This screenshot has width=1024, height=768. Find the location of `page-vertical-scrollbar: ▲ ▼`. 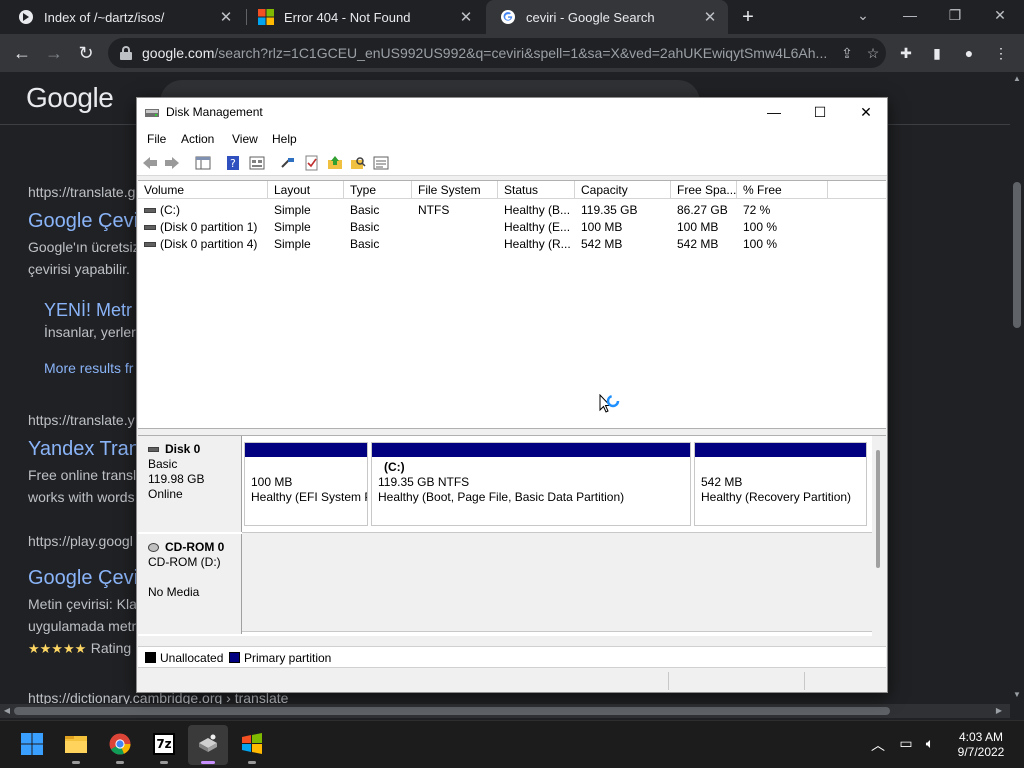

page-vertical-scrollbar: ▲ ▼ is located at coordinates (1017, 388).